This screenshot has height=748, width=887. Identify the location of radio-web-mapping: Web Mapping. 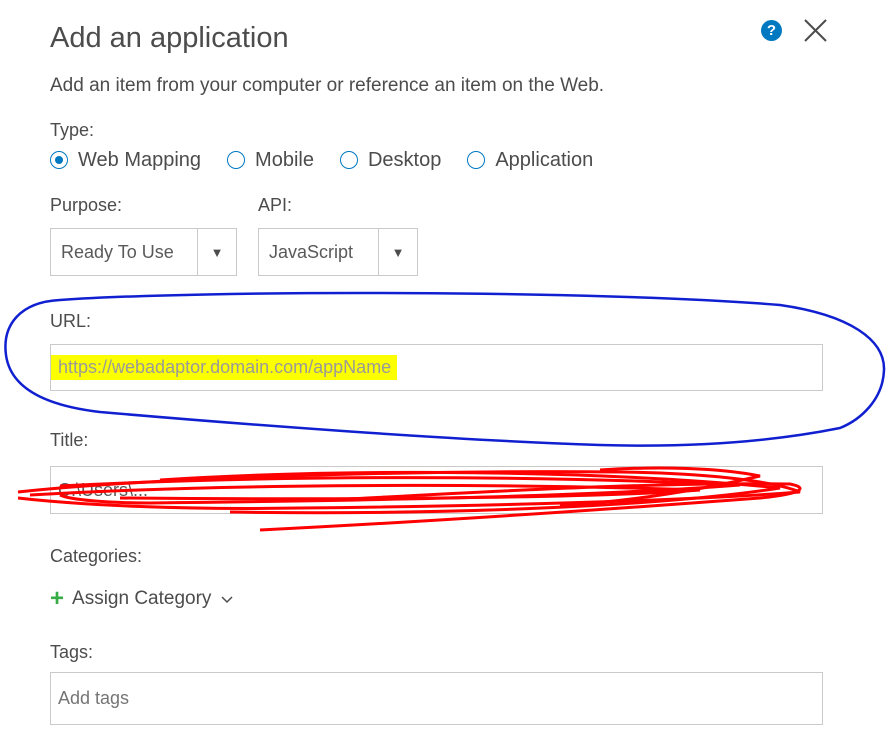
(125, 160).